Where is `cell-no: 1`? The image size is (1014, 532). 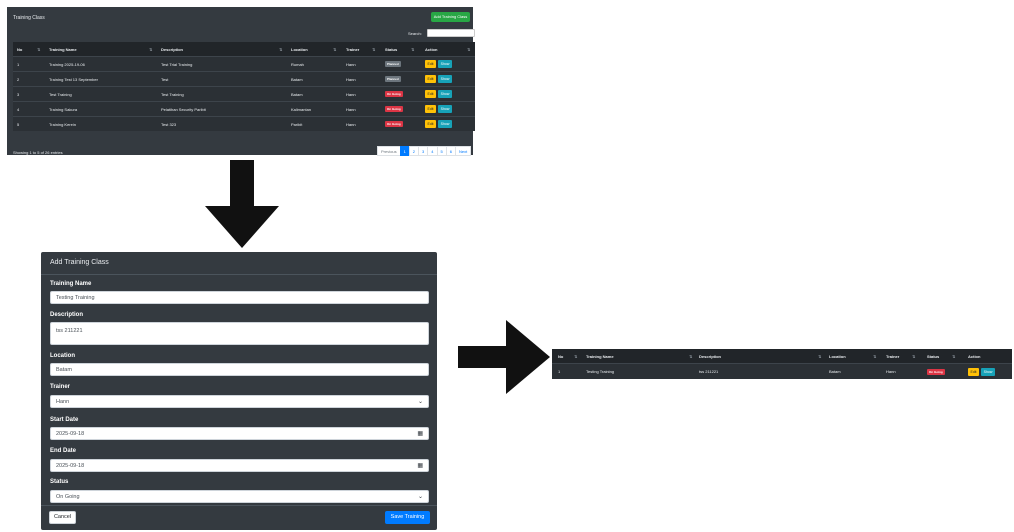
cell-no: 1 is located at coordinates (559, 371).